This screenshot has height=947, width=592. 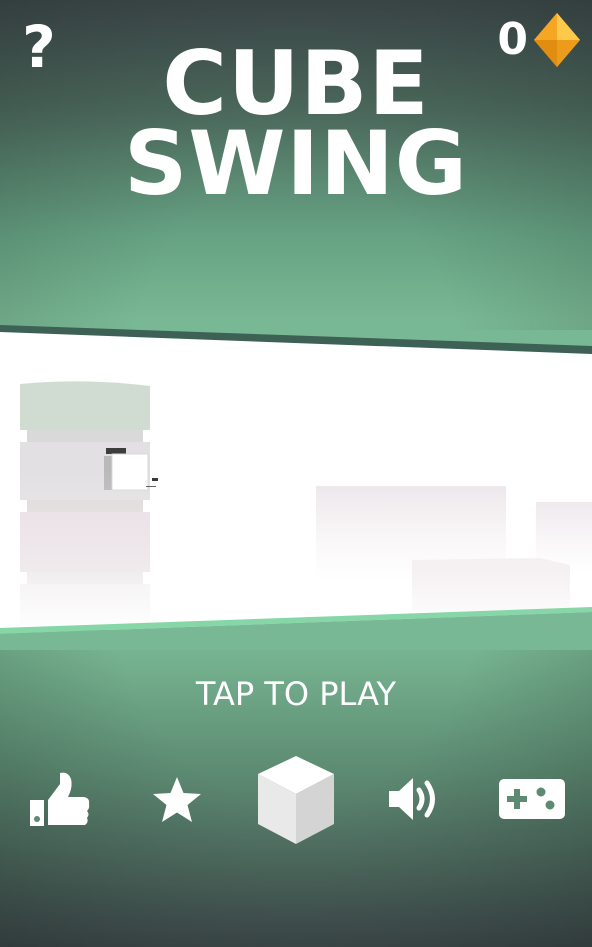 I want to click on star-icon, so click(x=177, y=799).